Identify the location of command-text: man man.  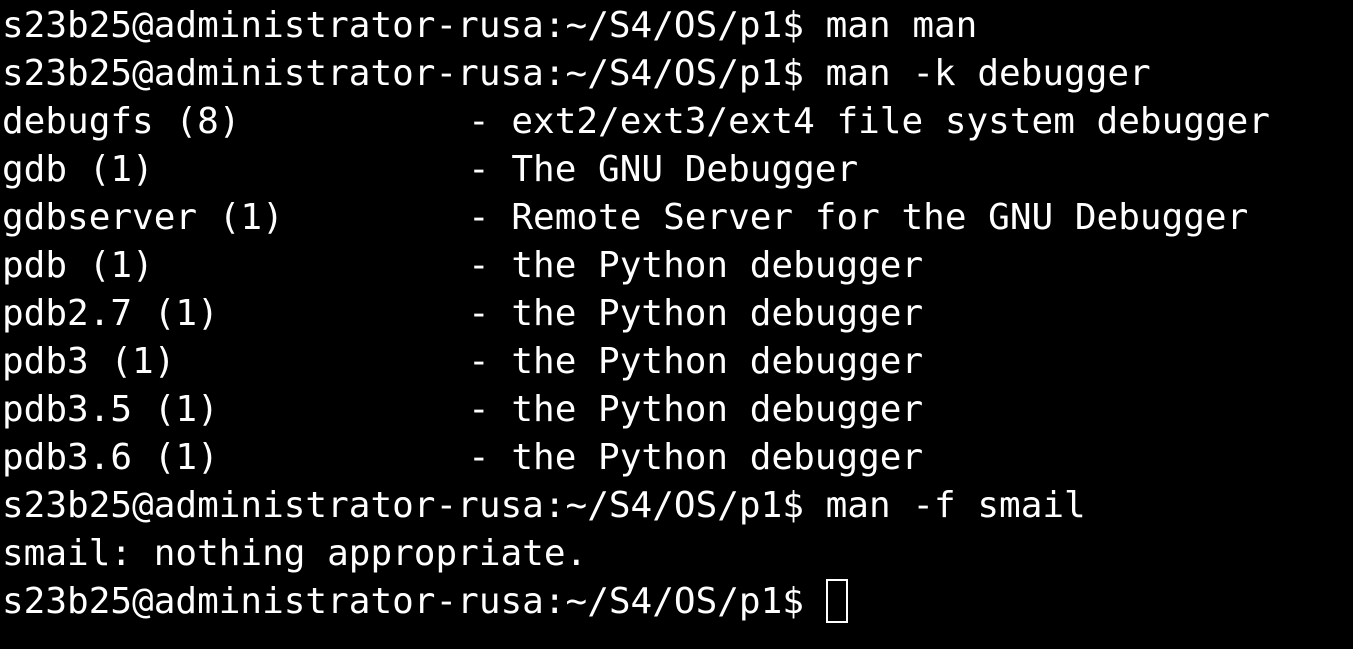
(901, 25).